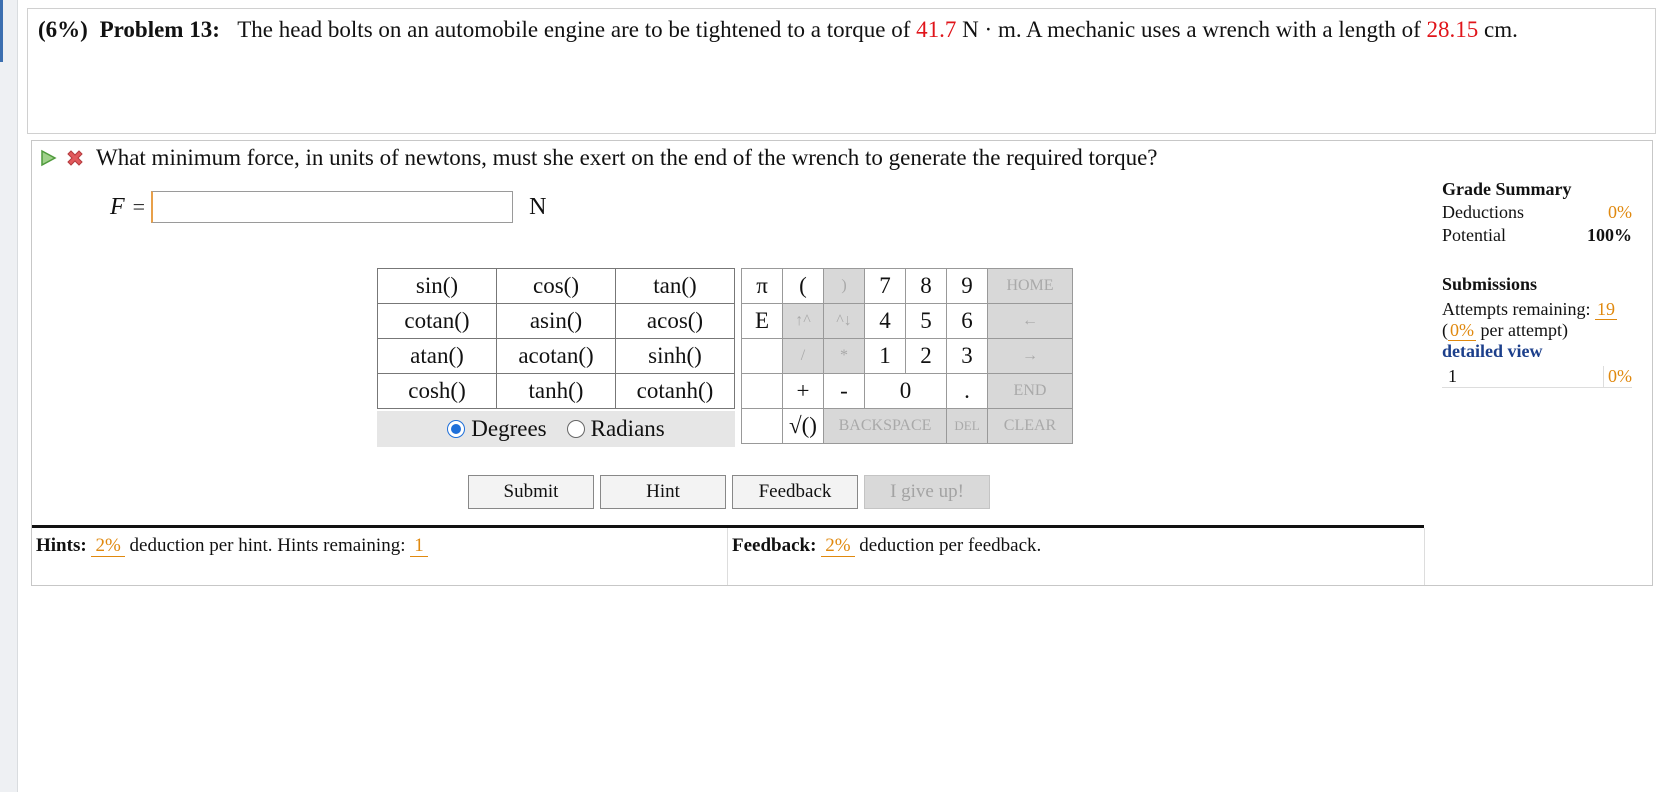  I want to click on key-9: 9, so click(967, 286).